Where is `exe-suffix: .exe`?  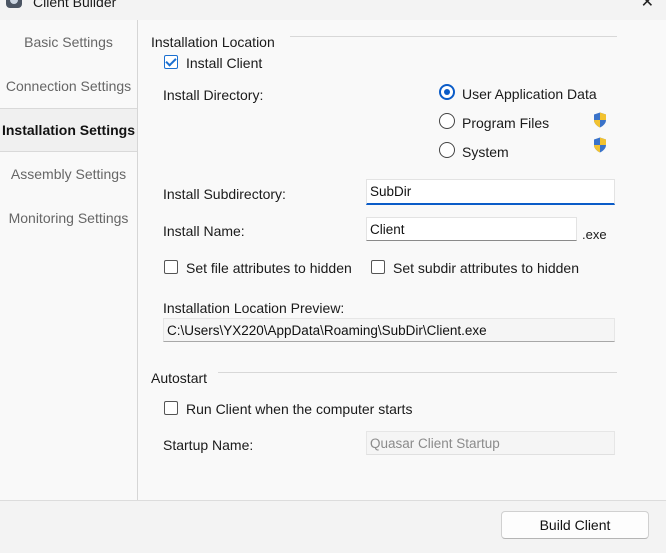 exe-suffix: .exe is located at coordinates (594, 234).